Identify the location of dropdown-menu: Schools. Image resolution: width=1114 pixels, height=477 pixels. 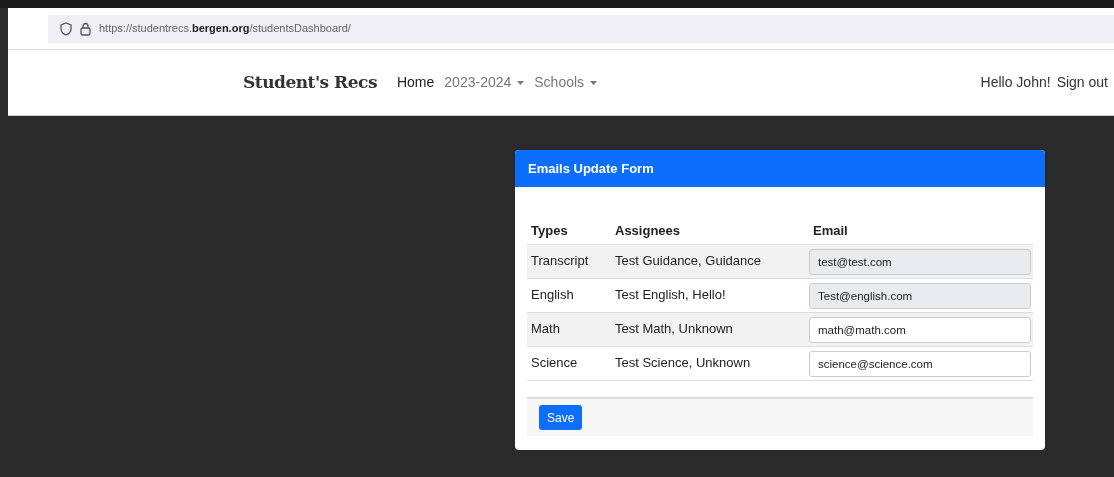
(566, 82).